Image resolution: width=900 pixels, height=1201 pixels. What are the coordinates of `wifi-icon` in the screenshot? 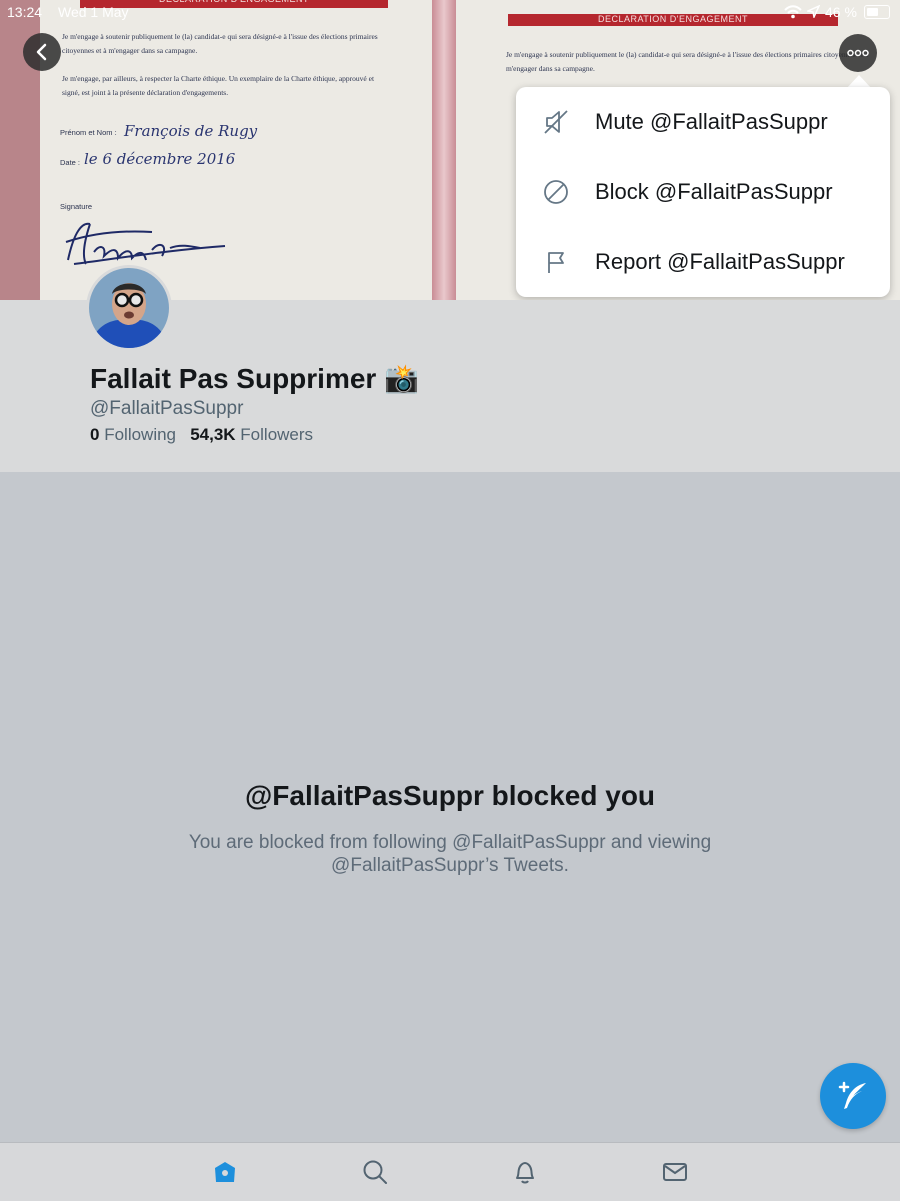 It's located at (793, 12).